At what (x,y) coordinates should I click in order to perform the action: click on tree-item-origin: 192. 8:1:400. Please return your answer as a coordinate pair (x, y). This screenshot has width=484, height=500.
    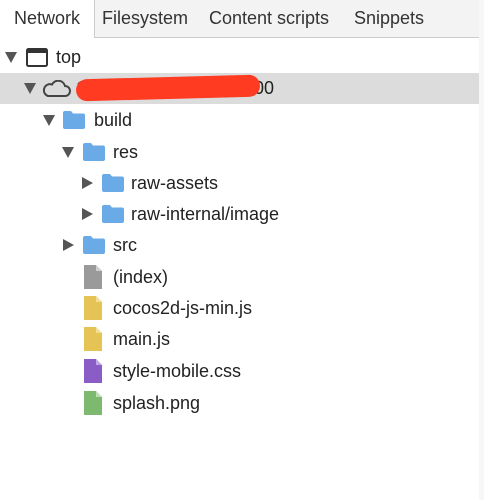
    Looking at the image, I should click on (242, 88).